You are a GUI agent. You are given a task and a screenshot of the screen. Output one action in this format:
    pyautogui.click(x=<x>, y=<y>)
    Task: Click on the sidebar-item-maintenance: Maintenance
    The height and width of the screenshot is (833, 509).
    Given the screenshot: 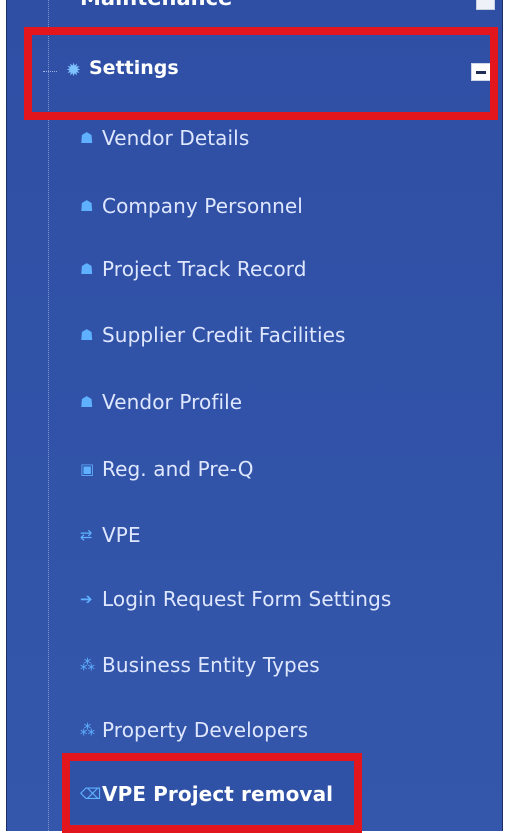 What is the action you would take?
    pyautogui.click(x=156, y=5)
    